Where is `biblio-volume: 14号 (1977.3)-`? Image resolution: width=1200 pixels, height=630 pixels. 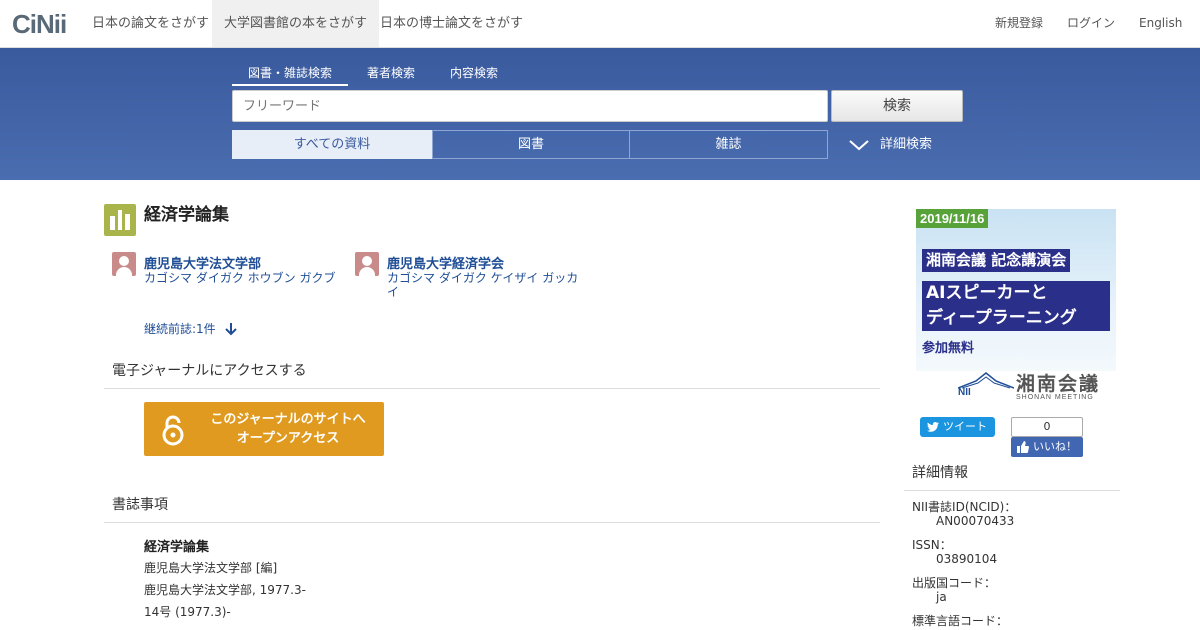 biblio-volume: 14号 (1977.3)- is located at coordinates (187, 612).